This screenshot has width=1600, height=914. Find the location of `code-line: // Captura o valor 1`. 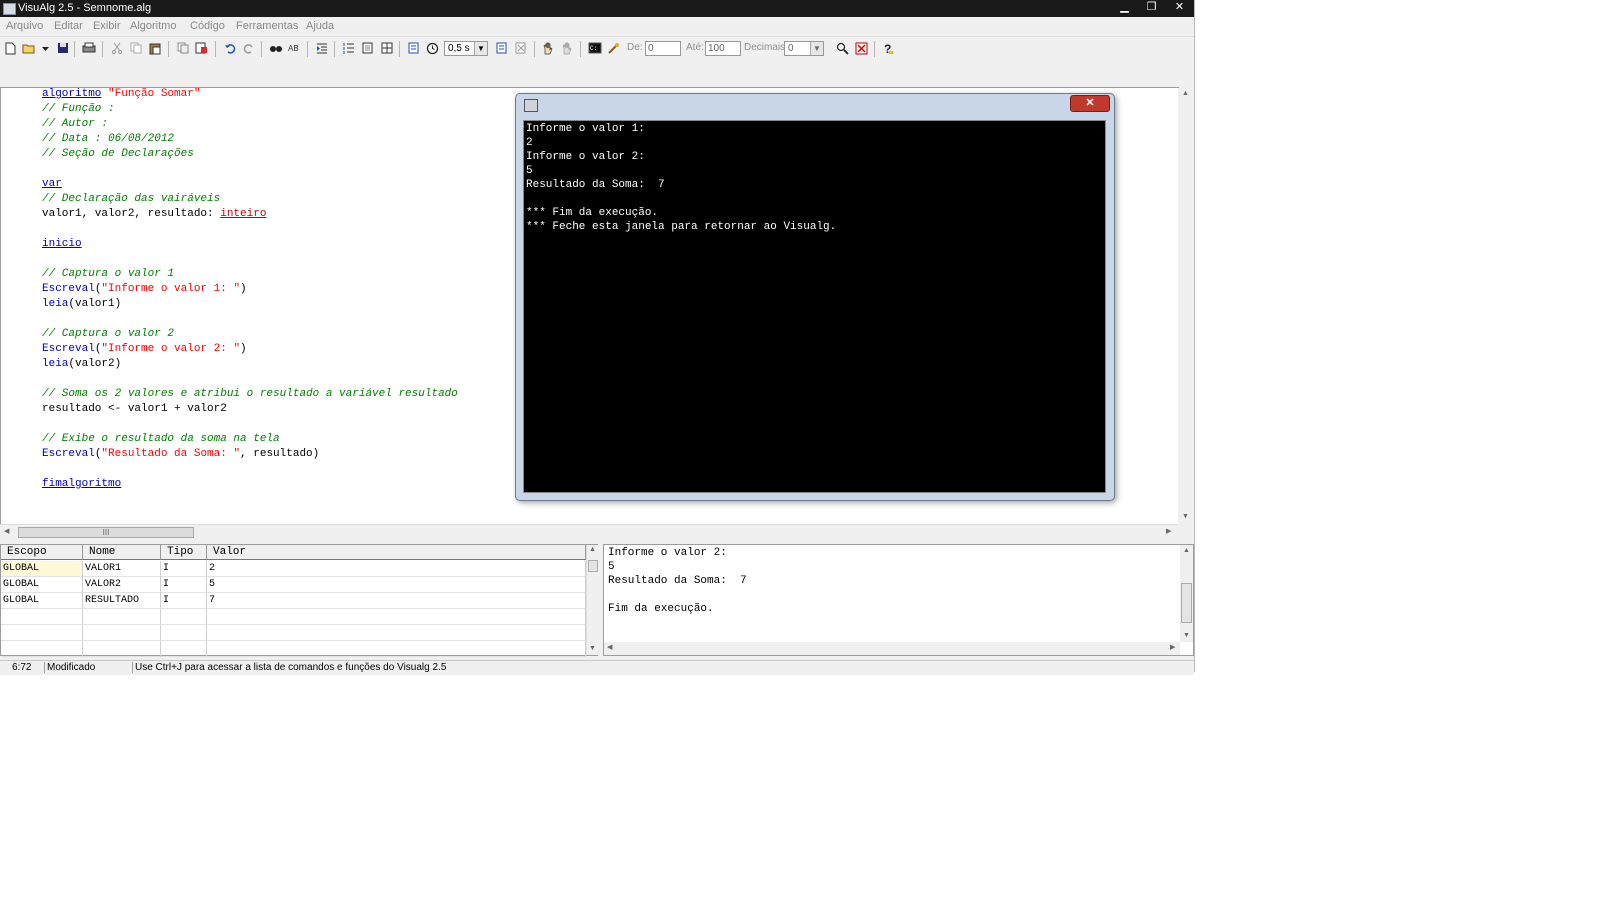

code-line: // Captura o valor 1 is located at coordinates (108, 274).